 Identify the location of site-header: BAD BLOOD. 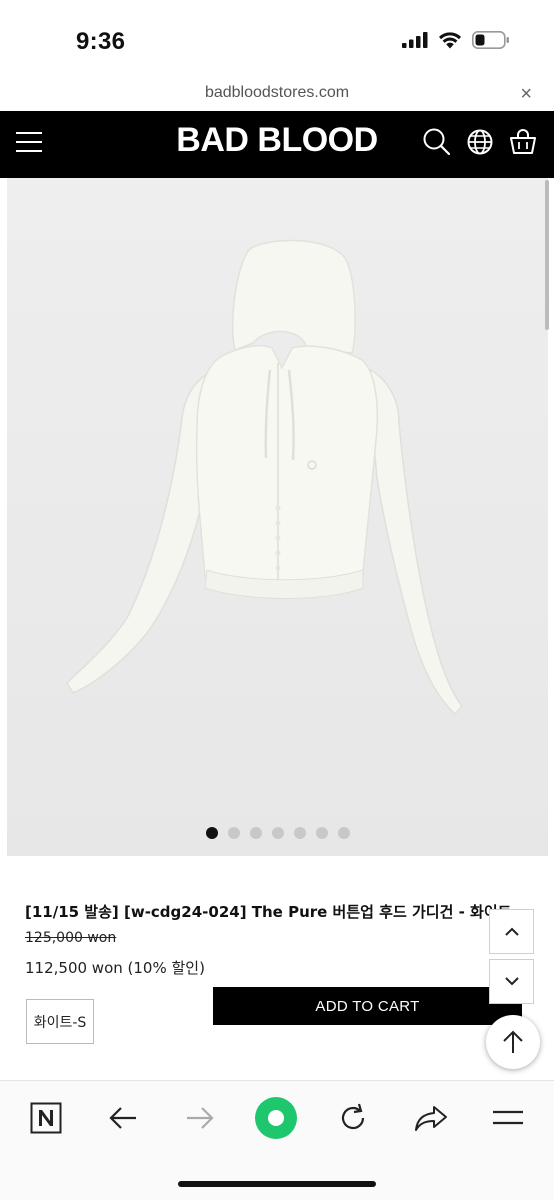
(277, 144).